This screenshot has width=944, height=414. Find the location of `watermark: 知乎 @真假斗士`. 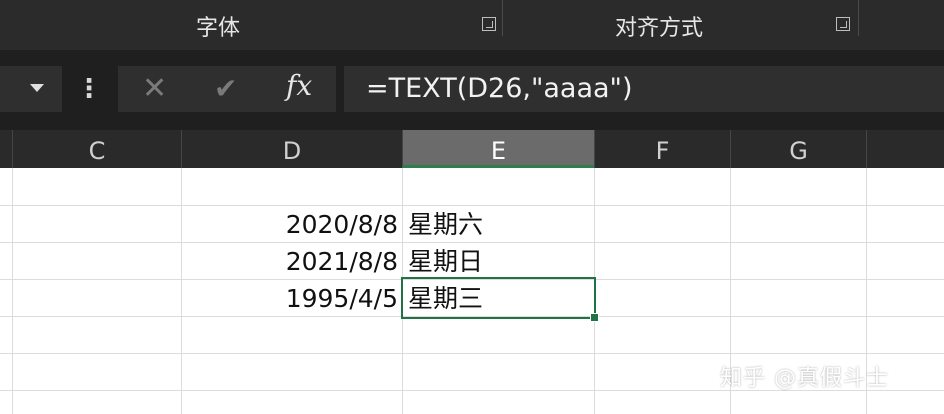

watermark: 知乎 @真假斗士 is located at coordinates (804, 378).